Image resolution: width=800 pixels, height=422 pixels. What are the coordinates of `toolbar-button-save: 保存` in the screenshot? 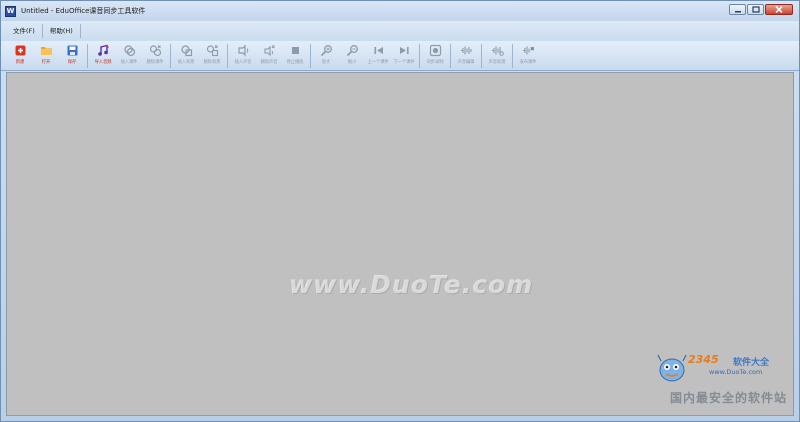 It's located at (72, 57).